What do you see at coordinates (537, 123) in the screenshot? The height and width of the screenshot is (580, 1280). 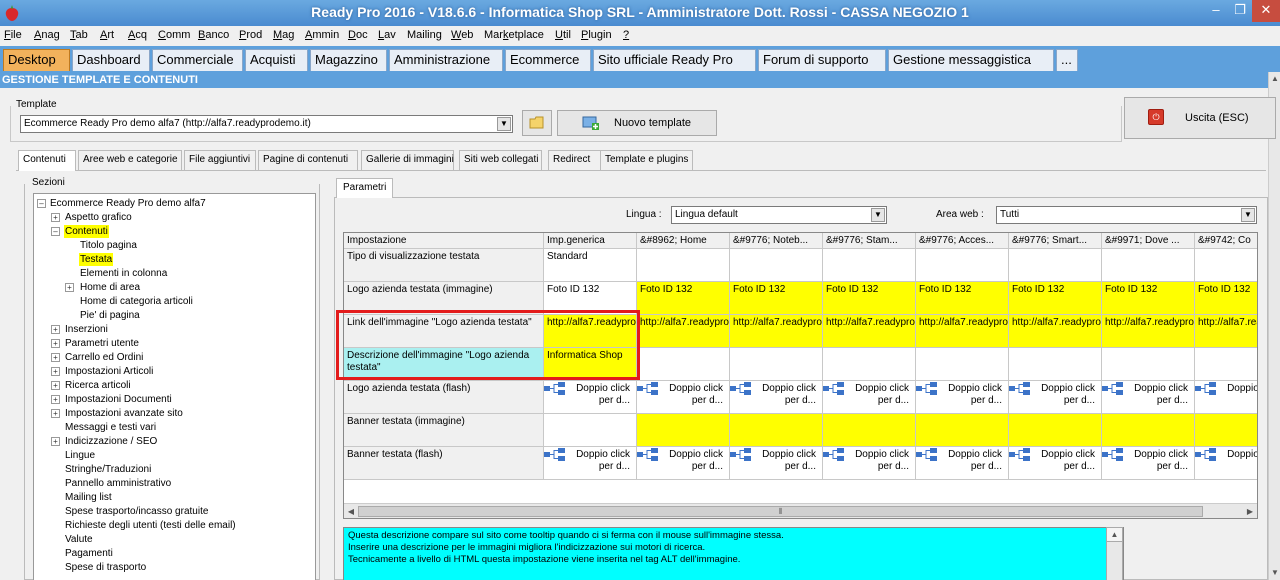 I see `open-folder-button` at bounding box center [537, 123].